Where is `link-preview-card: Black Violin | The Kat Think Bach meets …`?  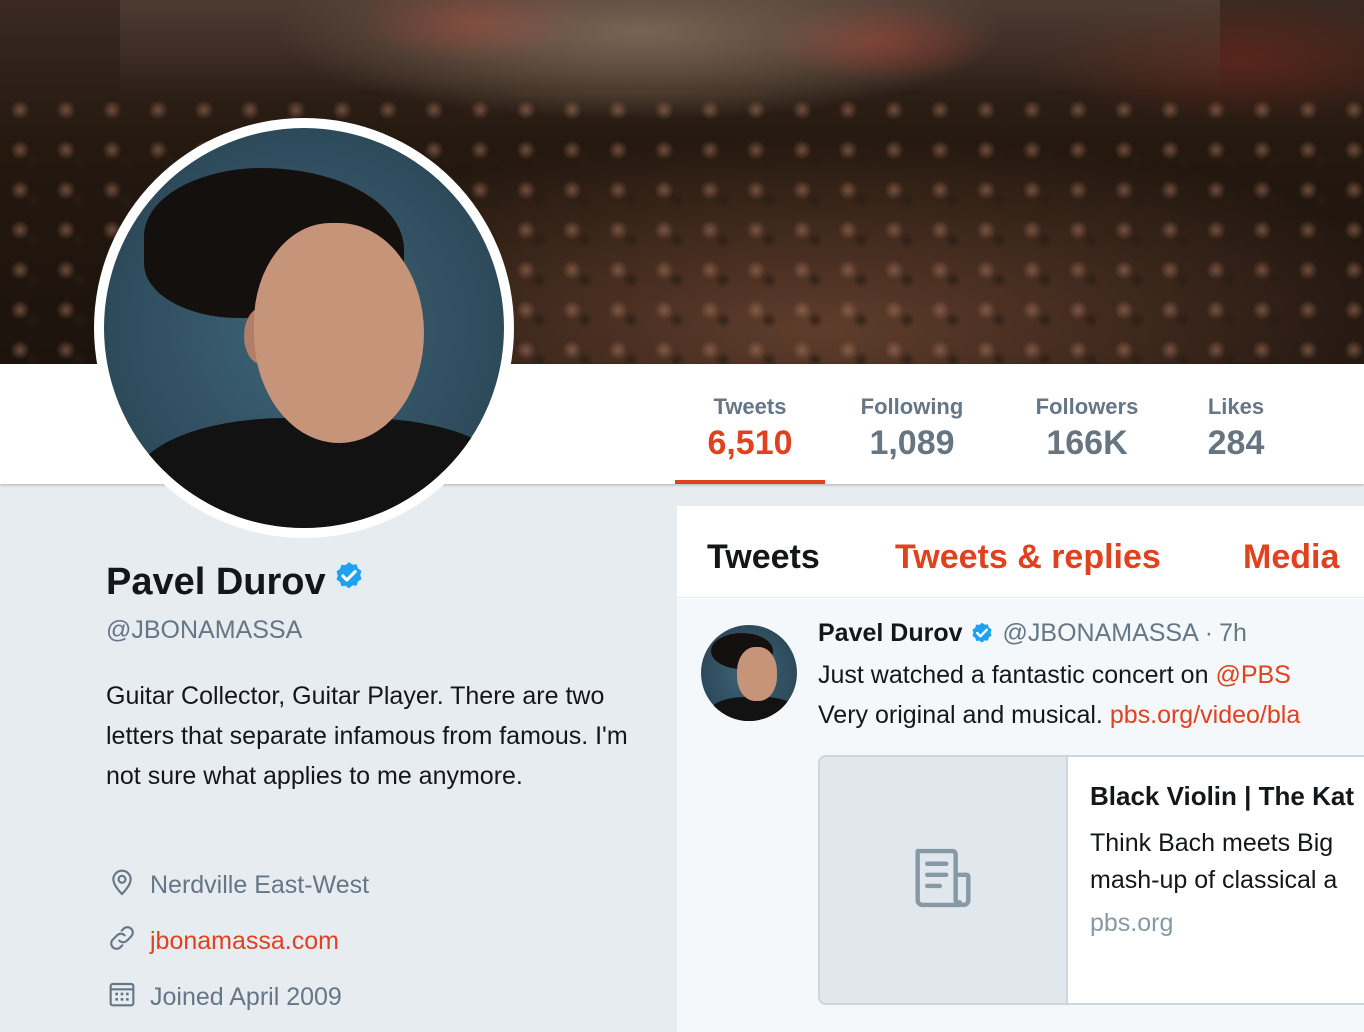
link-preview-card: Black Violin | The Kat Think Bach meets … is located at coordinates (1091, 880).